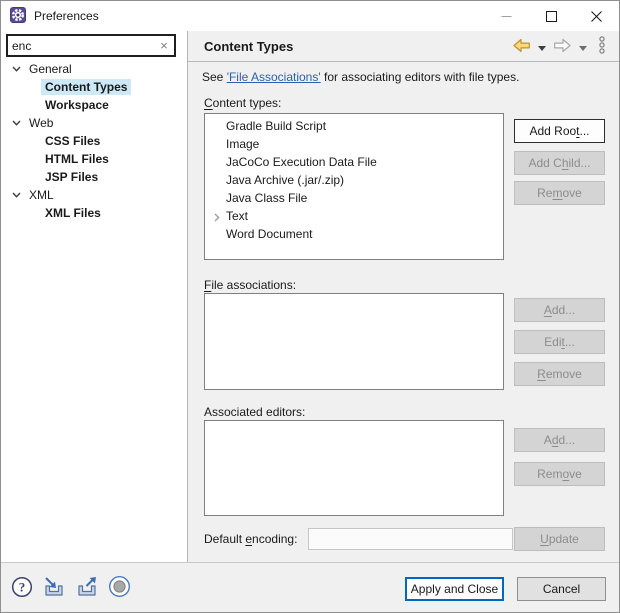 The width and height of the screenshot is (620, 613). Describe the element at coordinates (249, 46) in the screenshot. I see `page-title: Content Types` at that location.